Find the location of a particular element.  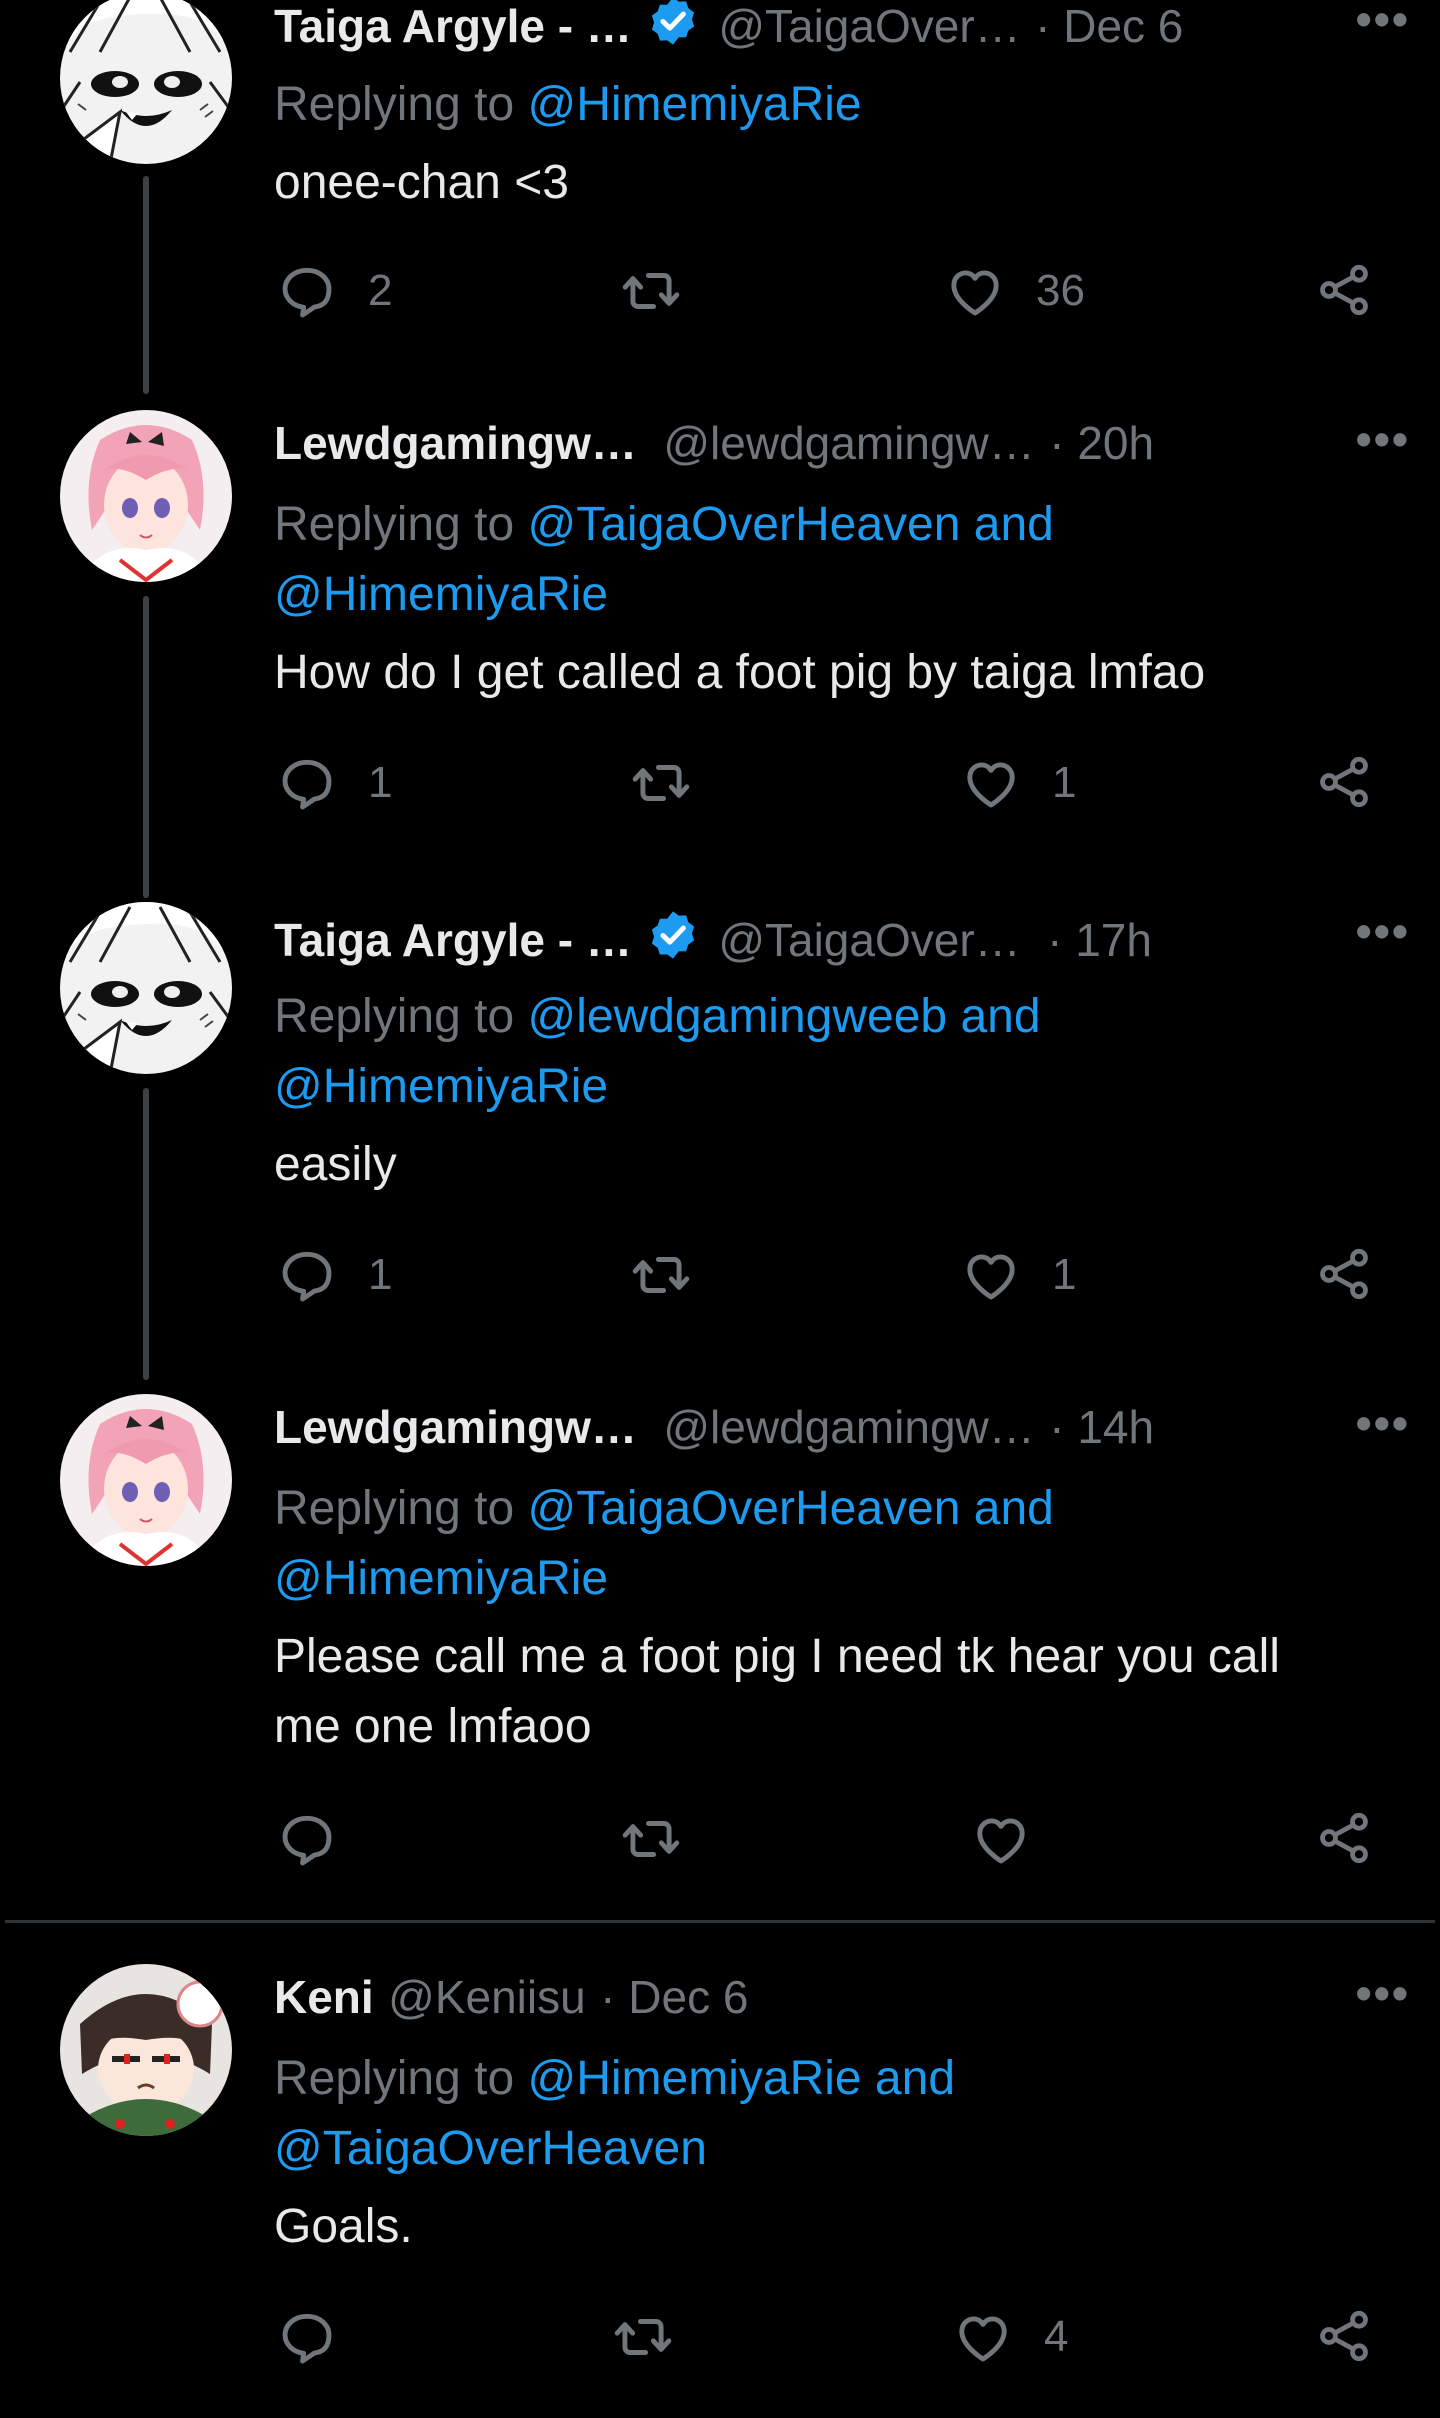

mention-link: @HimemiyaRie and is located at coordinates (741, 2078).